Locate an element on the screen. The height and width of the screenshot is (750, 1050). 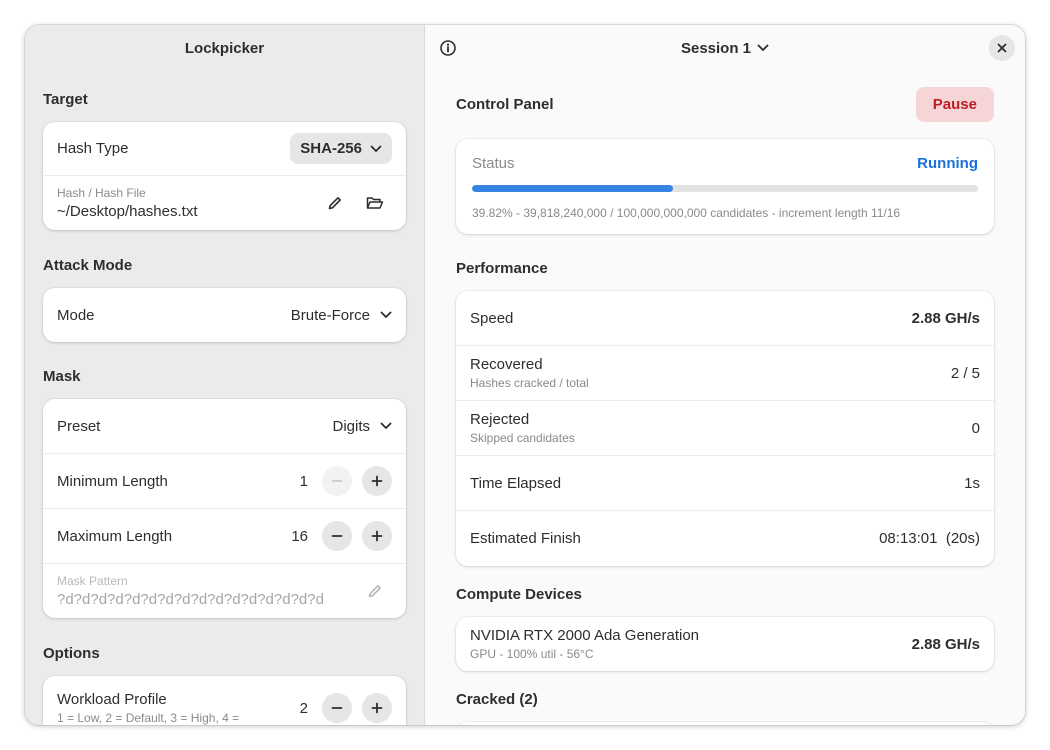
hash-file-label: Hash / Hash File is located at coordinates (101, 193).